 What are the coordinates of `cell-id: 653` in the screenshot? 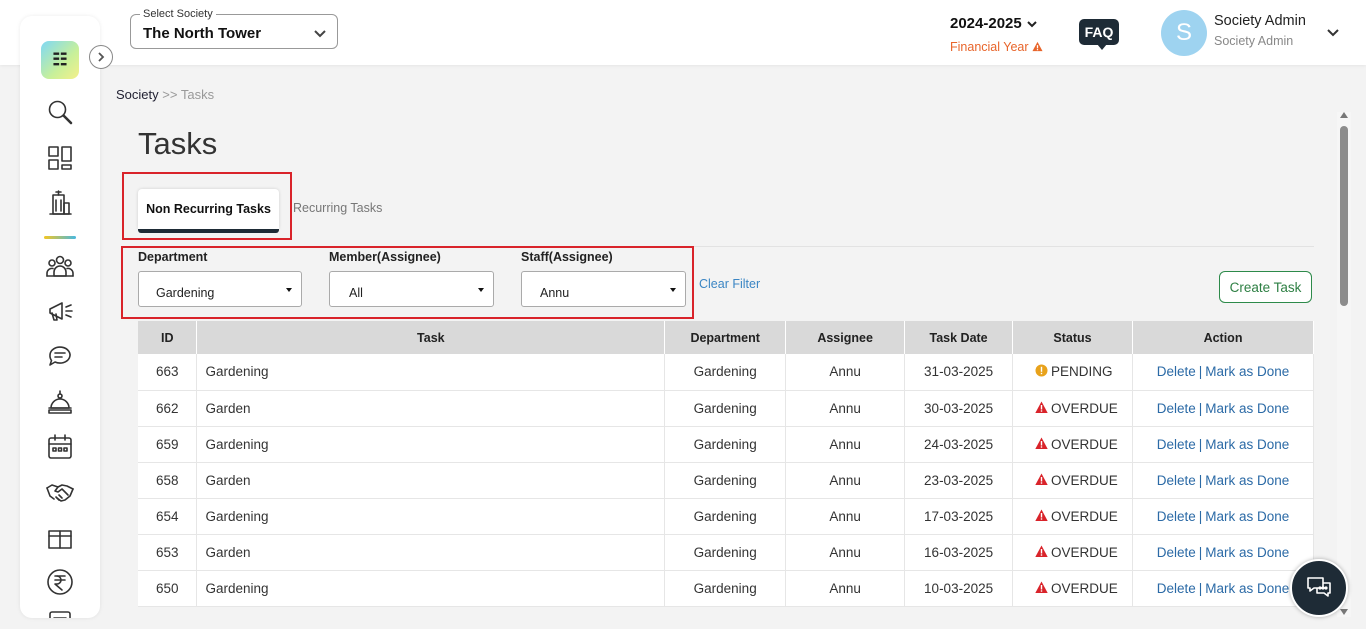 It's located at (168, 552).